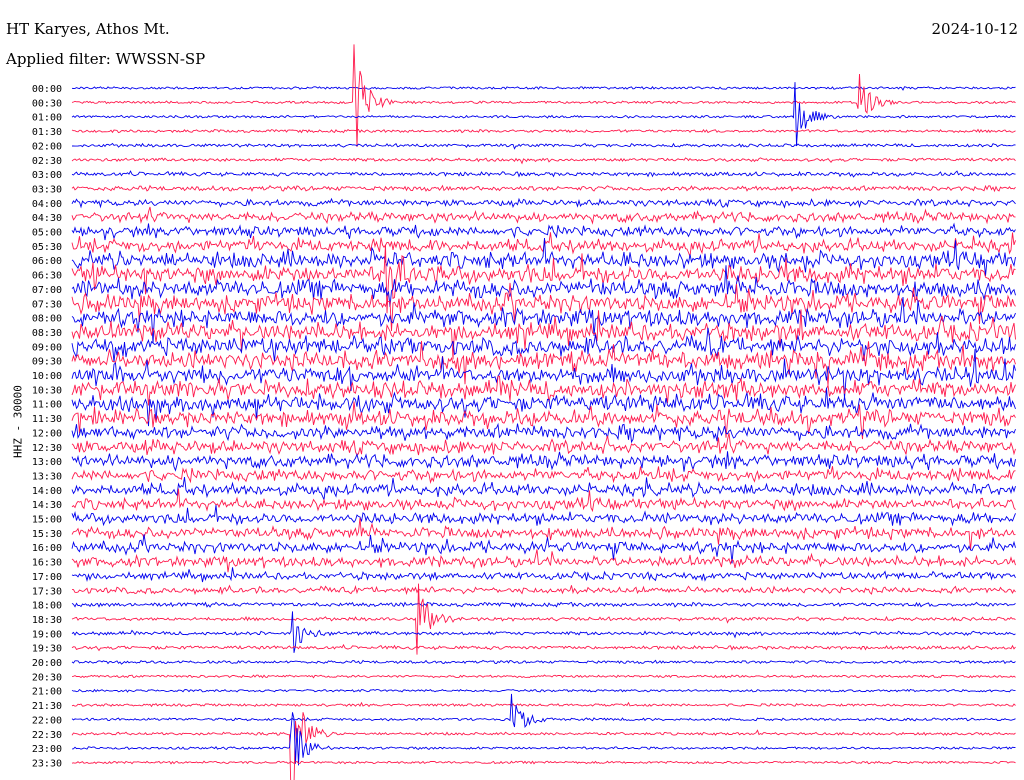 This screenshot has height=780, width=1024. What do you see at coordinates (47, 491) in the screenshot?
I see `row-label: 14:00` at bounding box center [47, 491].